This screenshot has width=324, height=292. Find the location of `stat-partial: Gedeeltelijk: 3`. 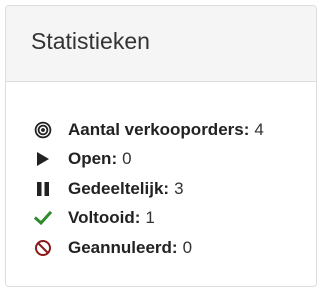

stat-partial: Gedeeltelijk: 3 is located at coordinates (148, 189).